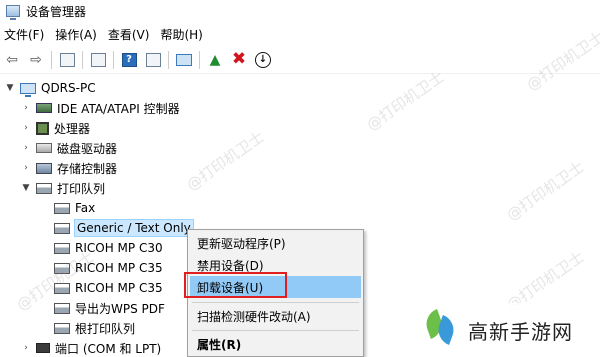 This screenshot has height=357, width=600. I want to click on item-label: 导出为WPS PDF, so click(120, 308).